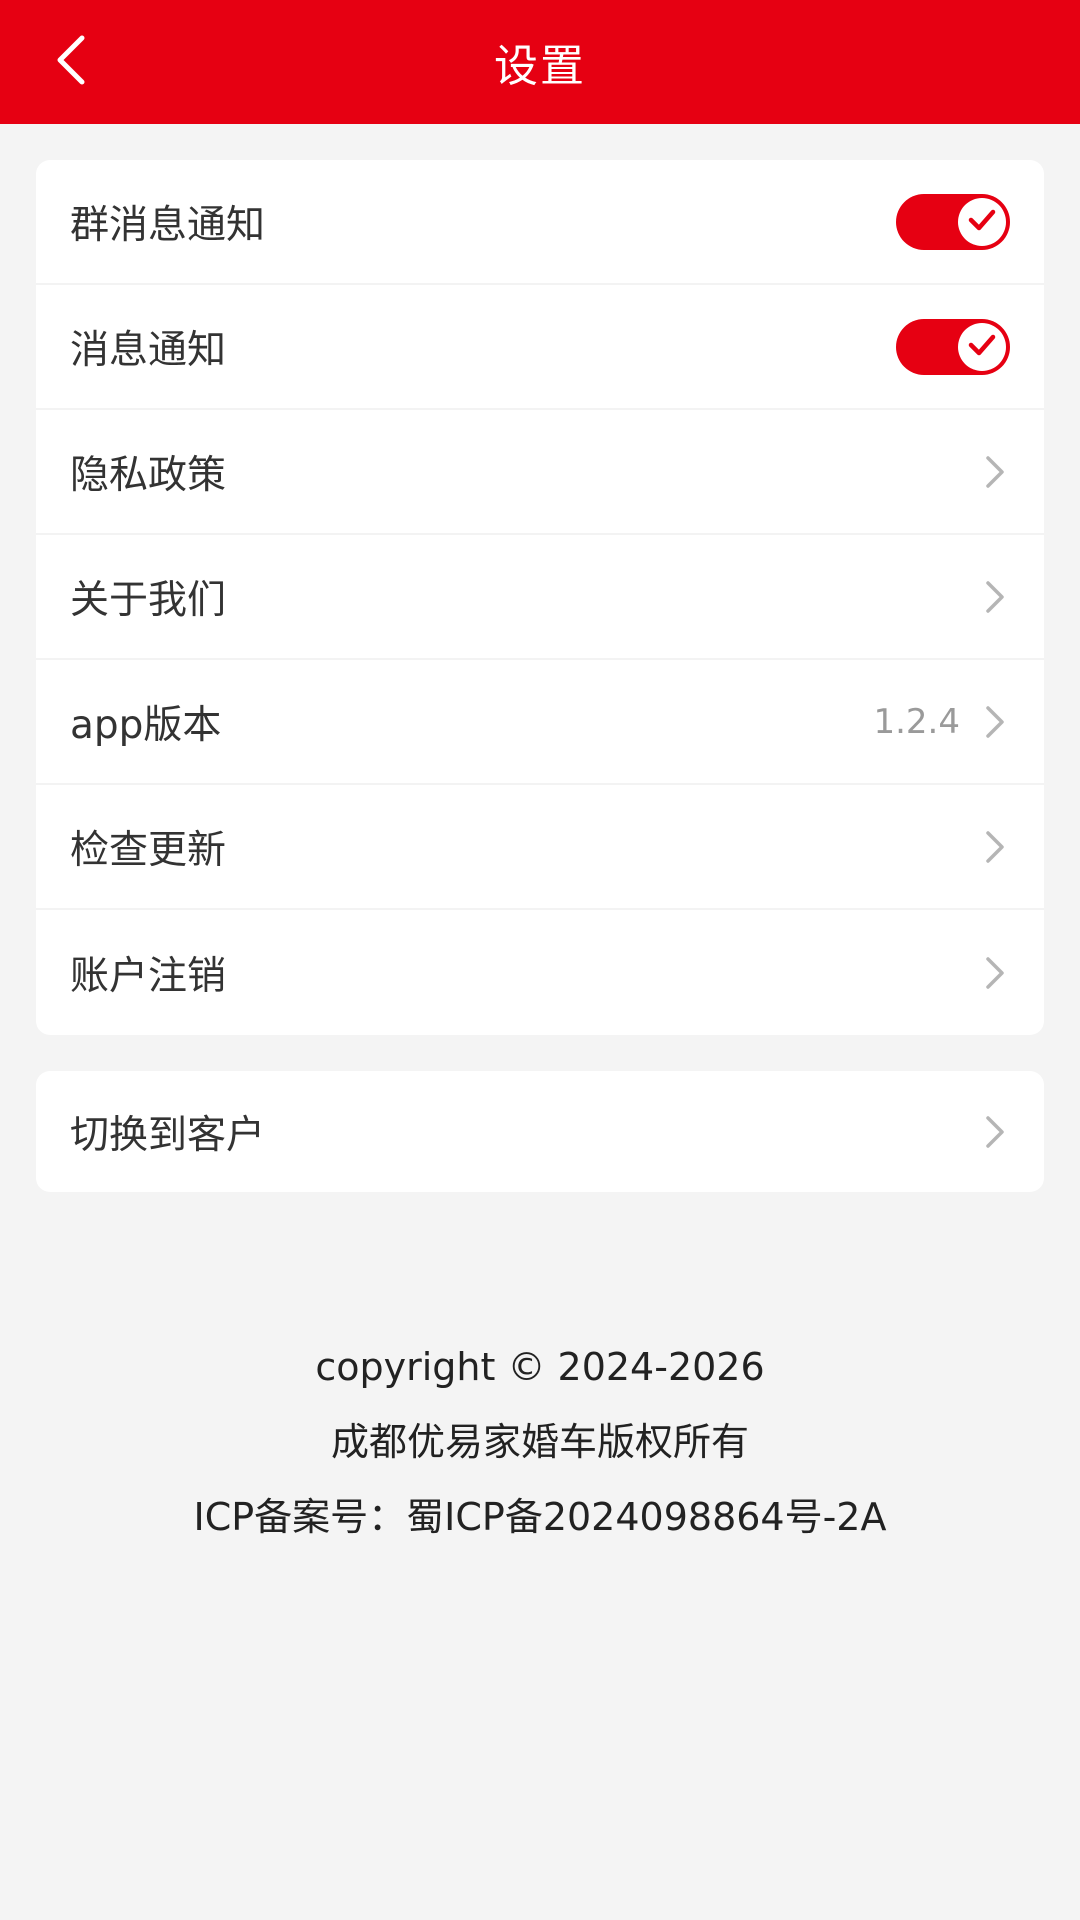 This screenshot has height=1920, width=1080. Describe the element at coordinates (916, 721) in the screenshot. I see `app-version-value: 1.2.4` at that location.